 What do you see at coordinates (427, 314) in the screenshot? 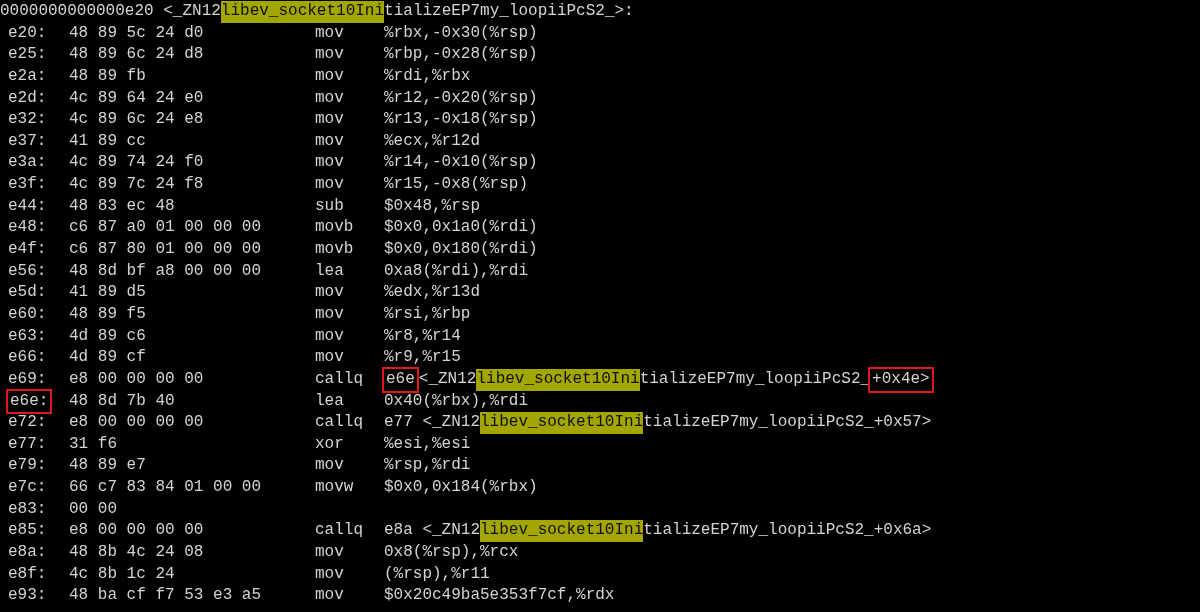
I see `symbol-text: %rsi,%rbp` at bounding box center [427, 314].